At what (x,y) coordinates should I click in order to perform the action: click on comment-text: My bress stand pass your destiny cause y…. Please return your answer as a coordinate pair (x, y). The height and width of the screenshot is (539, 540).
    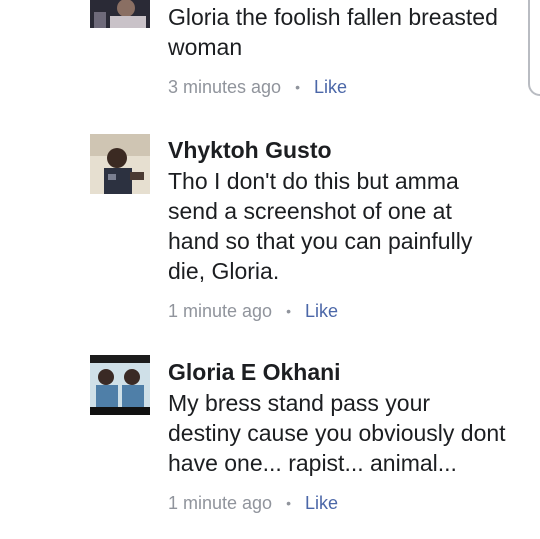
    Looking at the image, I should click on (337, 433).